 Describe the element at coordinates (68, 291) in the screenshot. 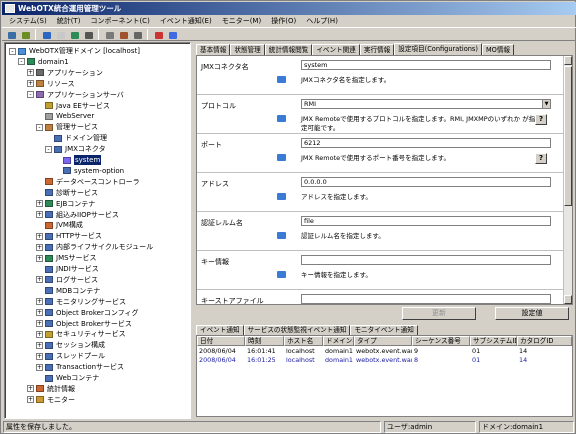

I see `tree-node: MDBコンテナ` at that location.